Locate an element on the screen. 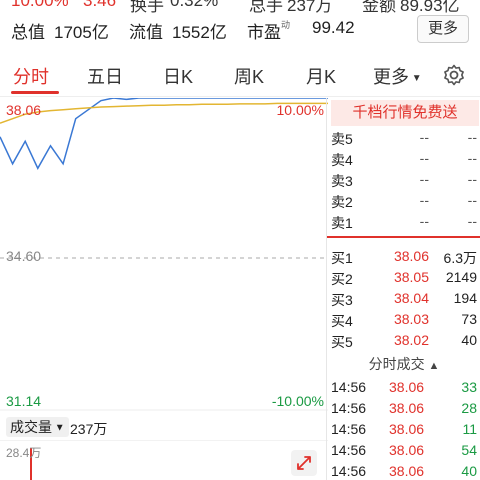 The height and width of the screenshot is (480, 480). bid-price: 38.02 is located at coordinates (411, 340).